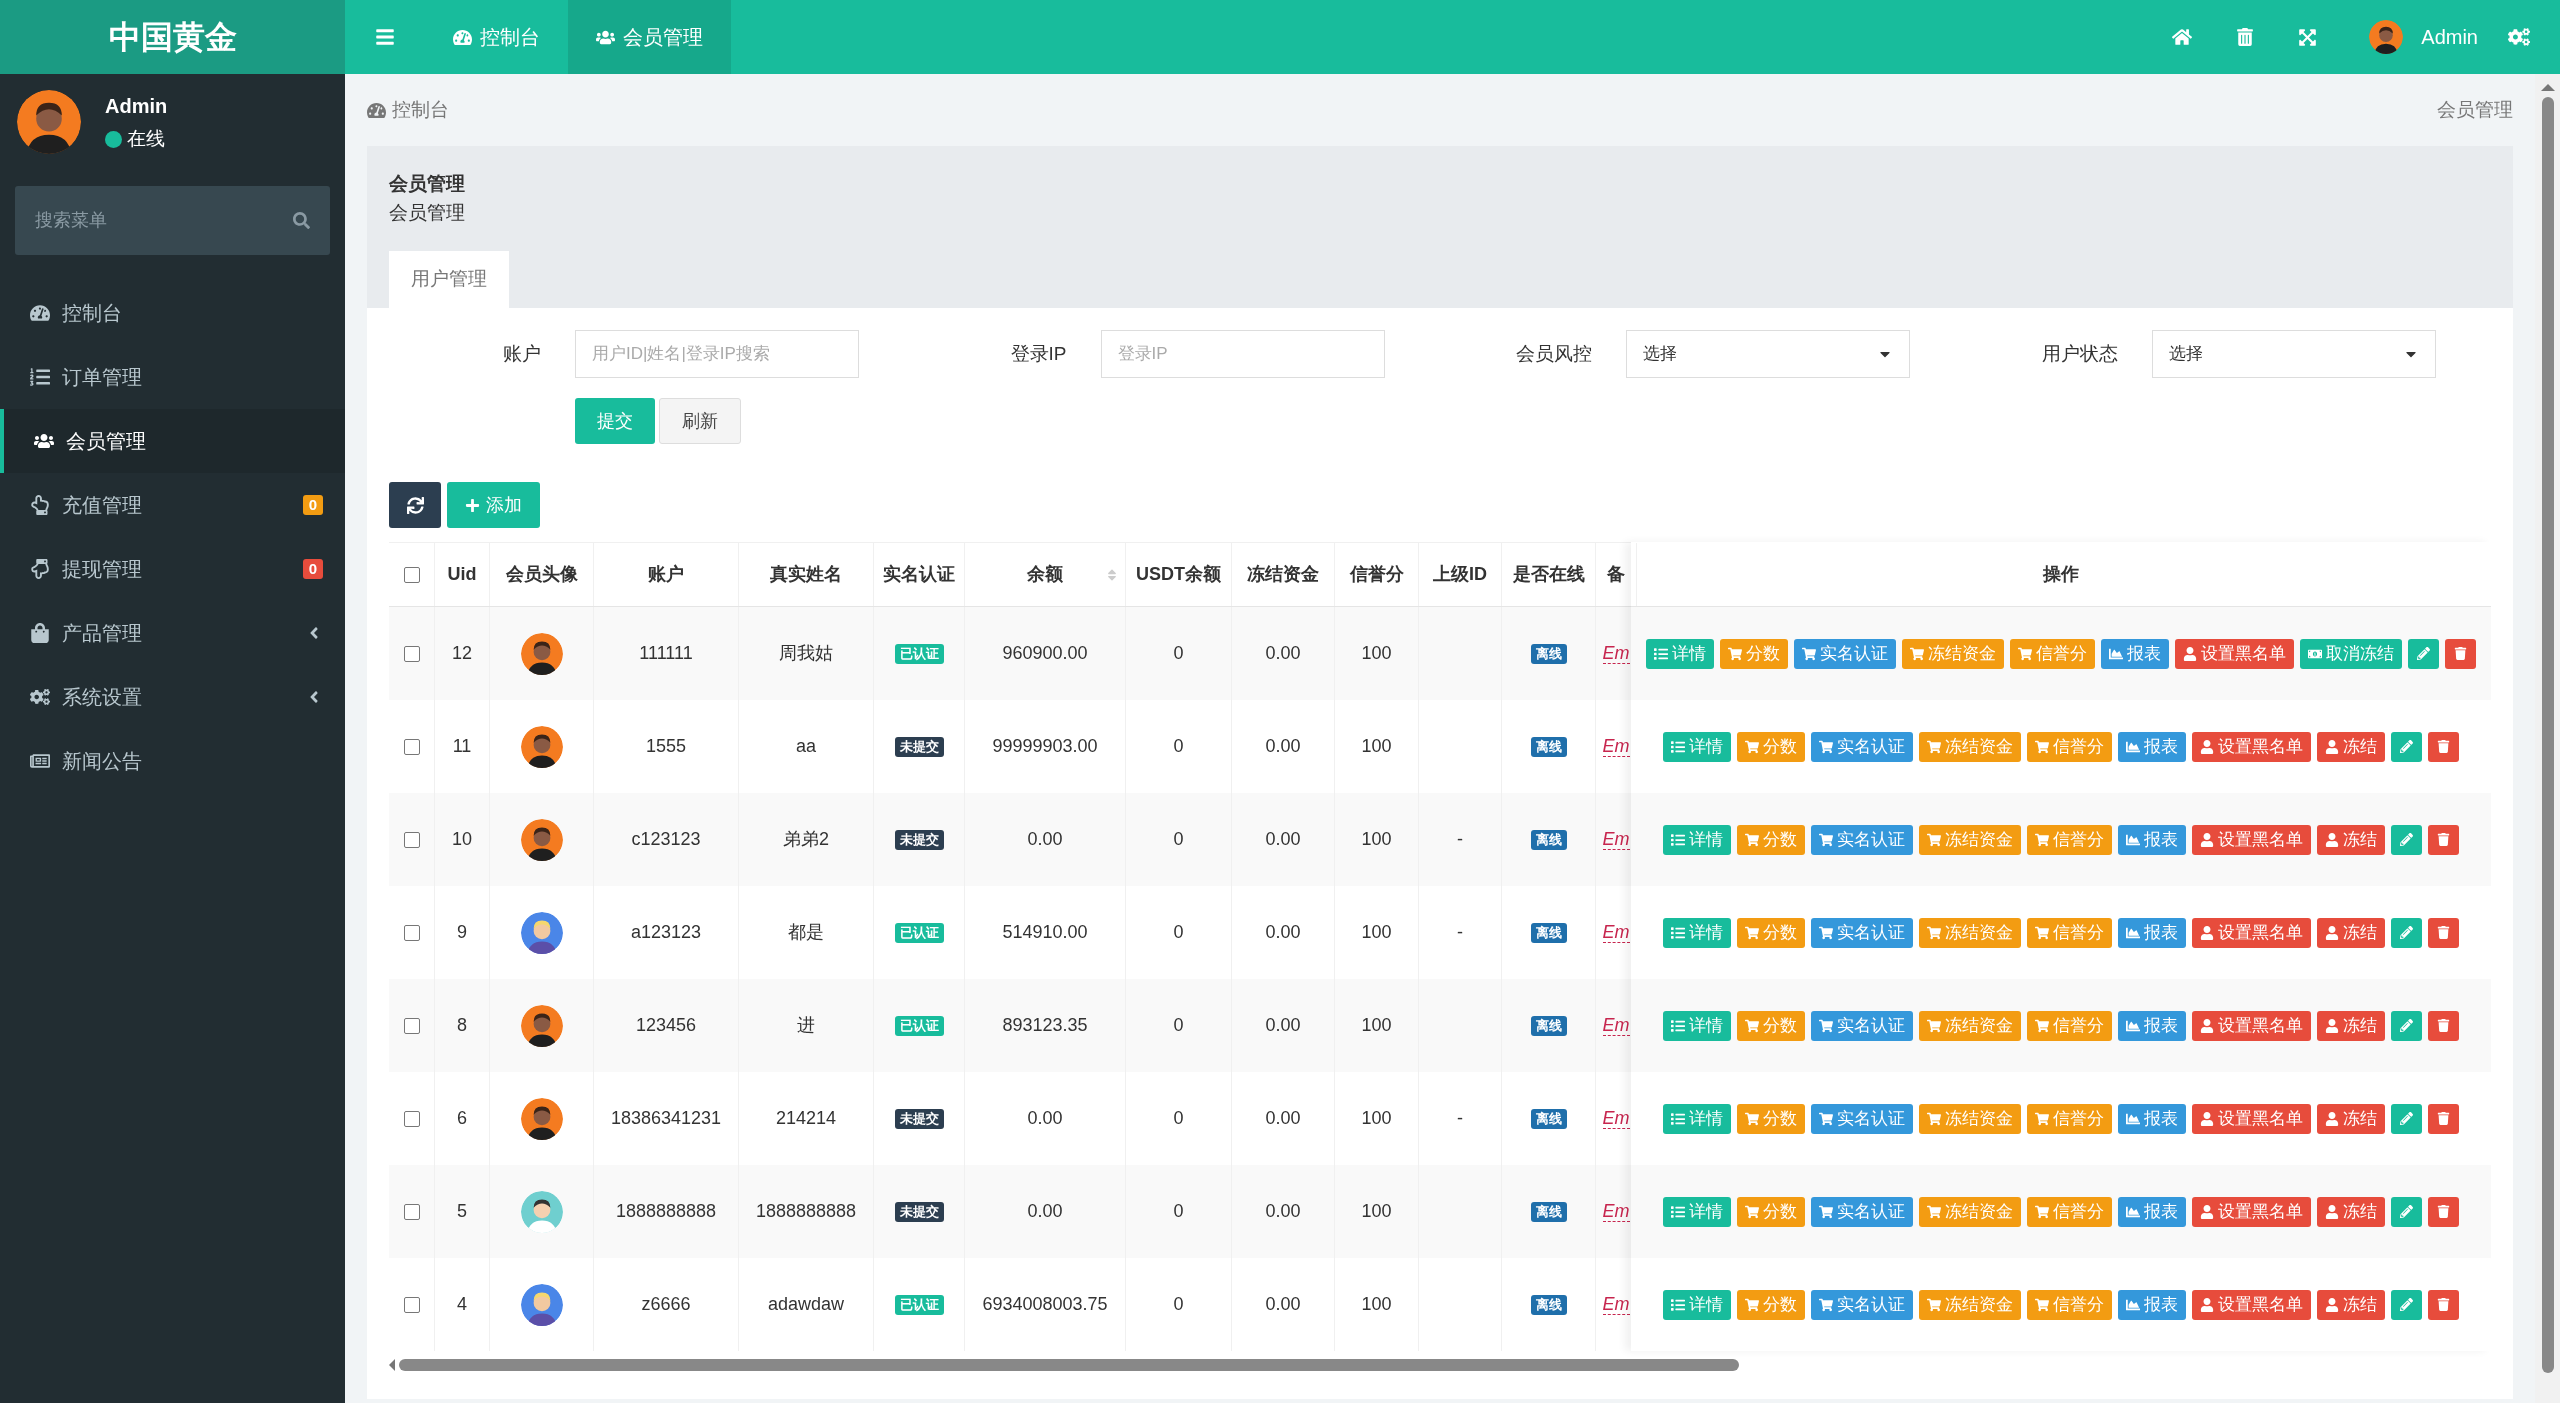 This screenshot has width=2560, height=1403. I want to click on sidebar-item: 系统设置, so click(172, 697).